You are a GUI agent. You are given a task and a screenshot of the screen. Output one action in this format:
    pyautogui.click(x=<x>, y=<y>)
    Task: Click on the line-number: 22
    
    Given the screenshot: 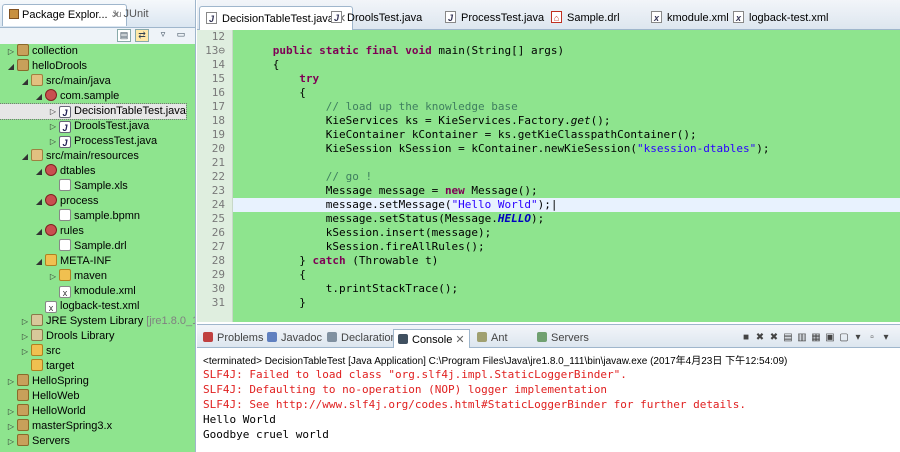 What is the action you would take?
    pyautogui.click(x=218, y=176)
    